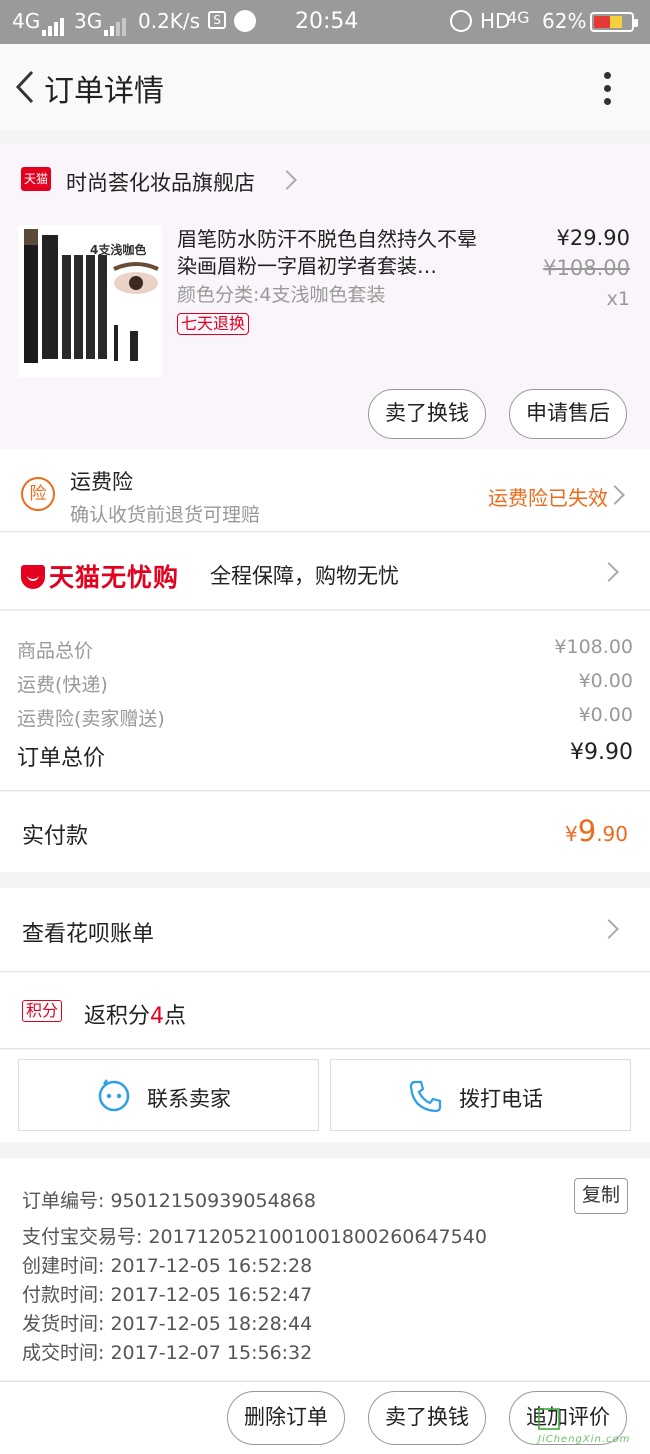 This screenshot has width=650, height=1454. Describe the element at coordinates (165, 515) in the screenshot. I see `insurance-subtitle: 确认收货前退货可理赔` at that location.